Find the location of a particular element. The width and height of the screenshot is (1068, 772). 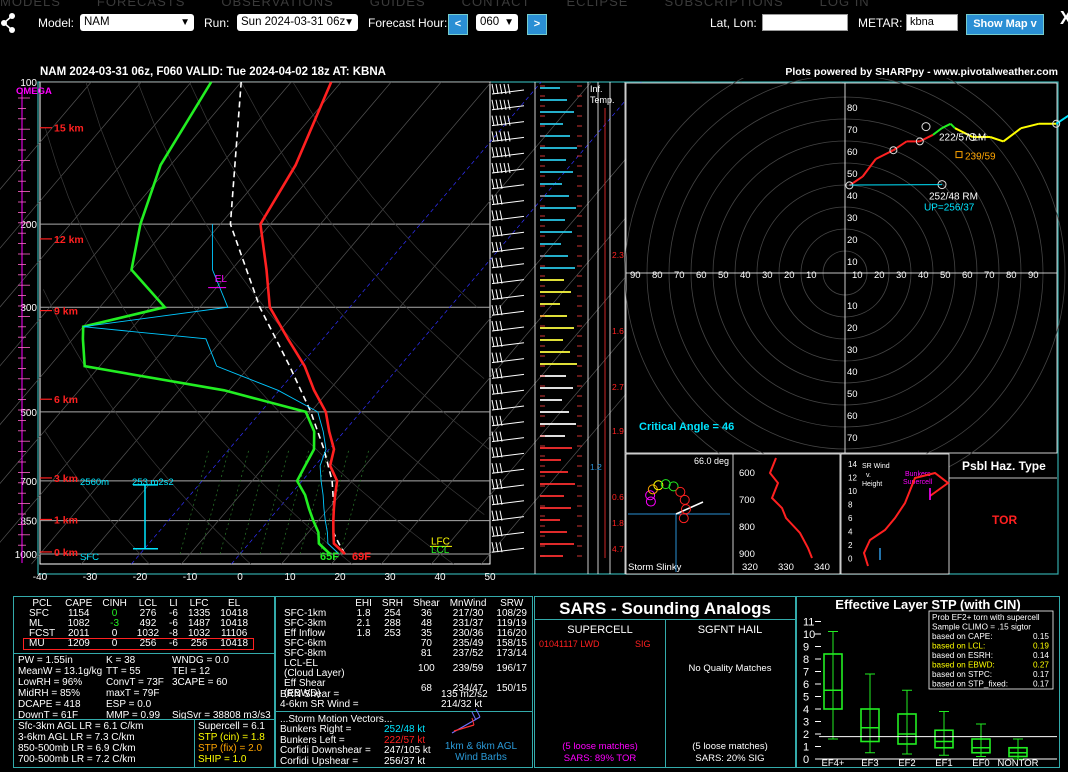

table-cell: -6 is located at coordinates (173, 643).